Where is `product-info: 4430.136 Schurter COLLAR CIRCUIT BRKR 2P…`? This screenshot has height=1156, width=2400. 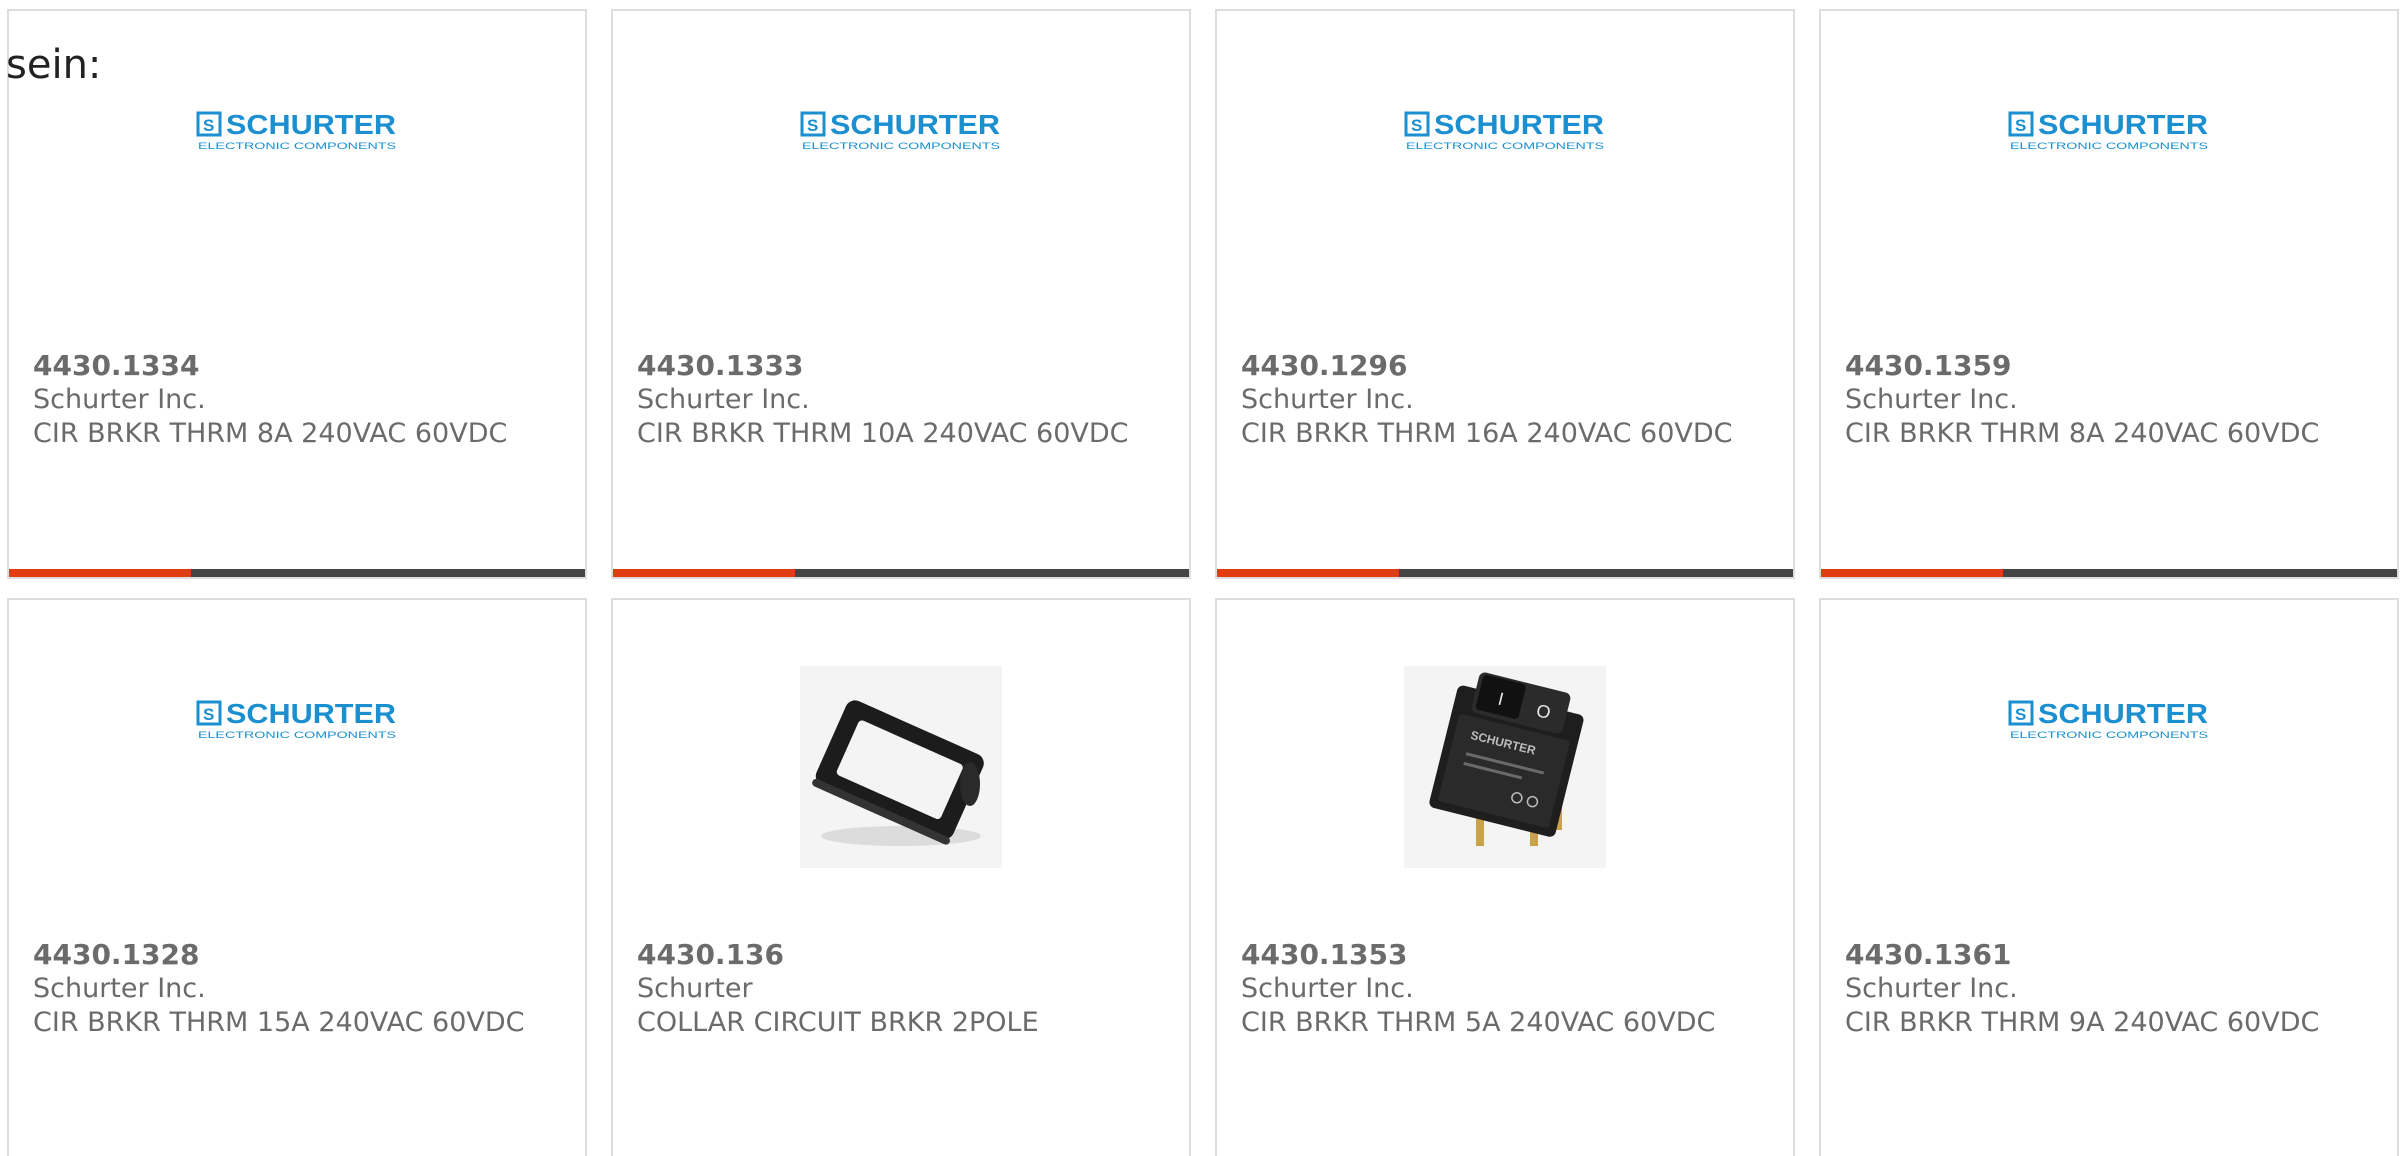 product-info: 4430.136 Schurter COLLAR CIRCUIT BRKR 2P… is located at coordinates (897, 989).